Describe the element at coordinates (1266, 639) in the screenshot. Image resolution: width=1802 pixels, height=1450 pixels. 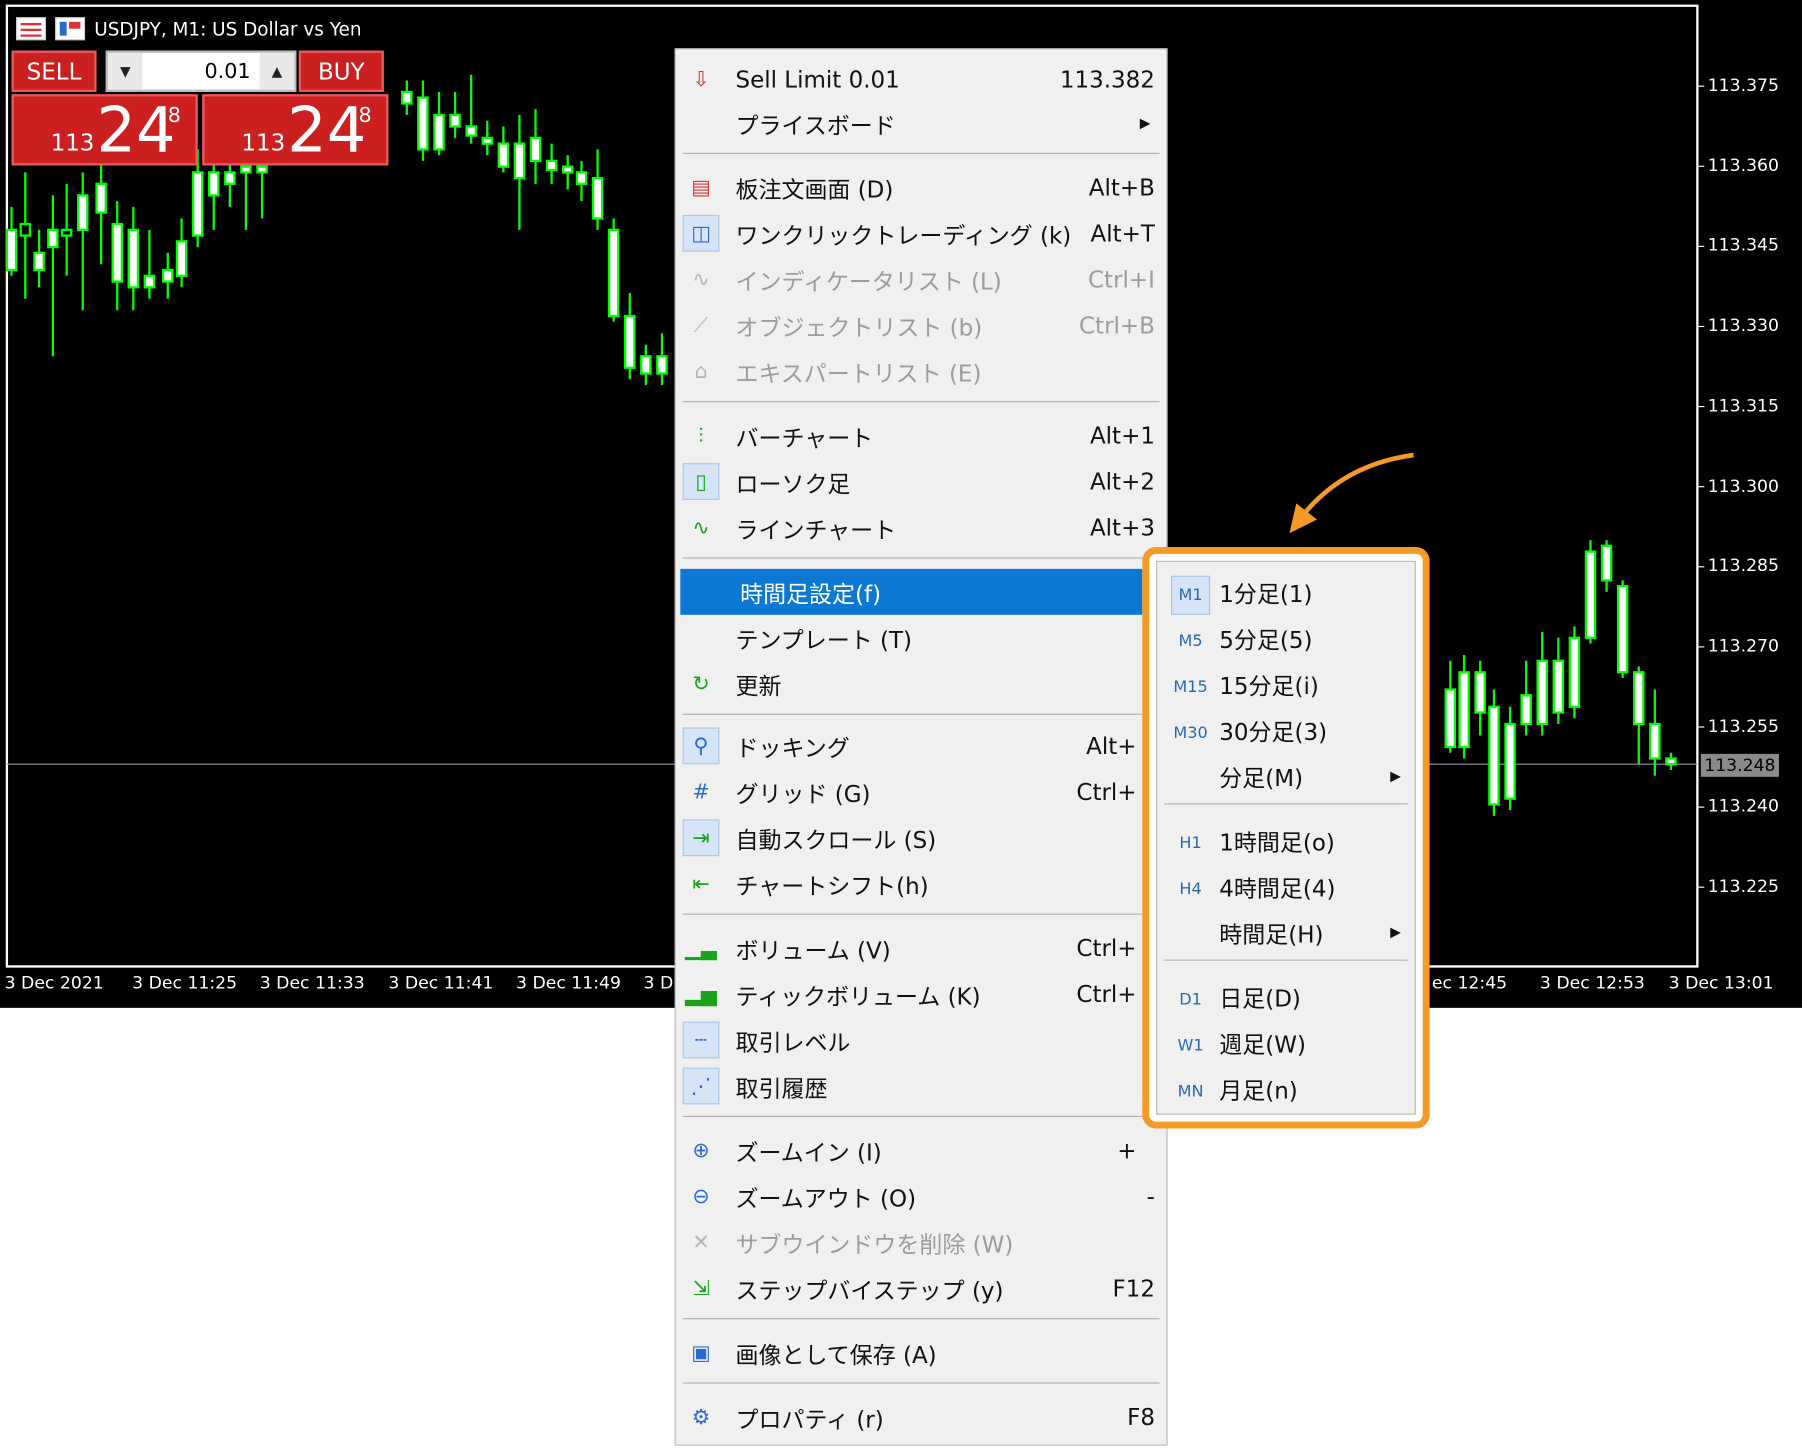
I see `timeframe-item-label: 5分足(5)` at that location.